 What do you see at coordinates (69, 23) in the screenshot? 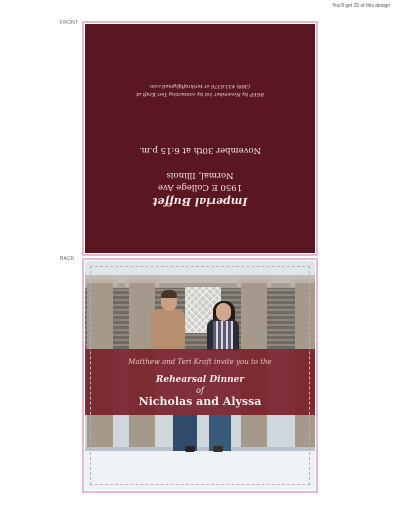
I see `front-label: FRONT` at bounding box center [69, 23].